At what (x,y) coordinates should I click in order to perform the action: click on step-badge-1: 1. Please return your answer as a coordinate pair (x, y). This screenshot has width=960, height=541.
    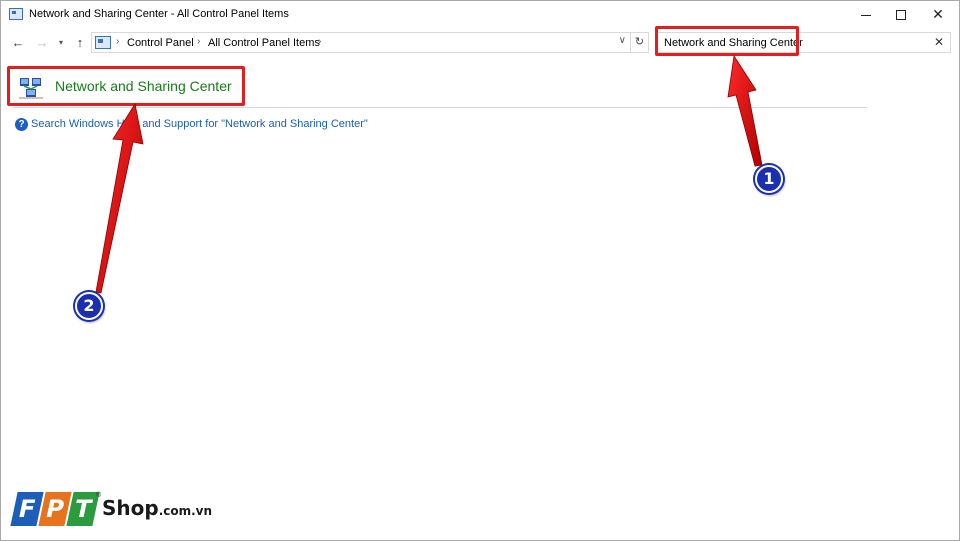
    Looking at the image, I should click on (769, 179).